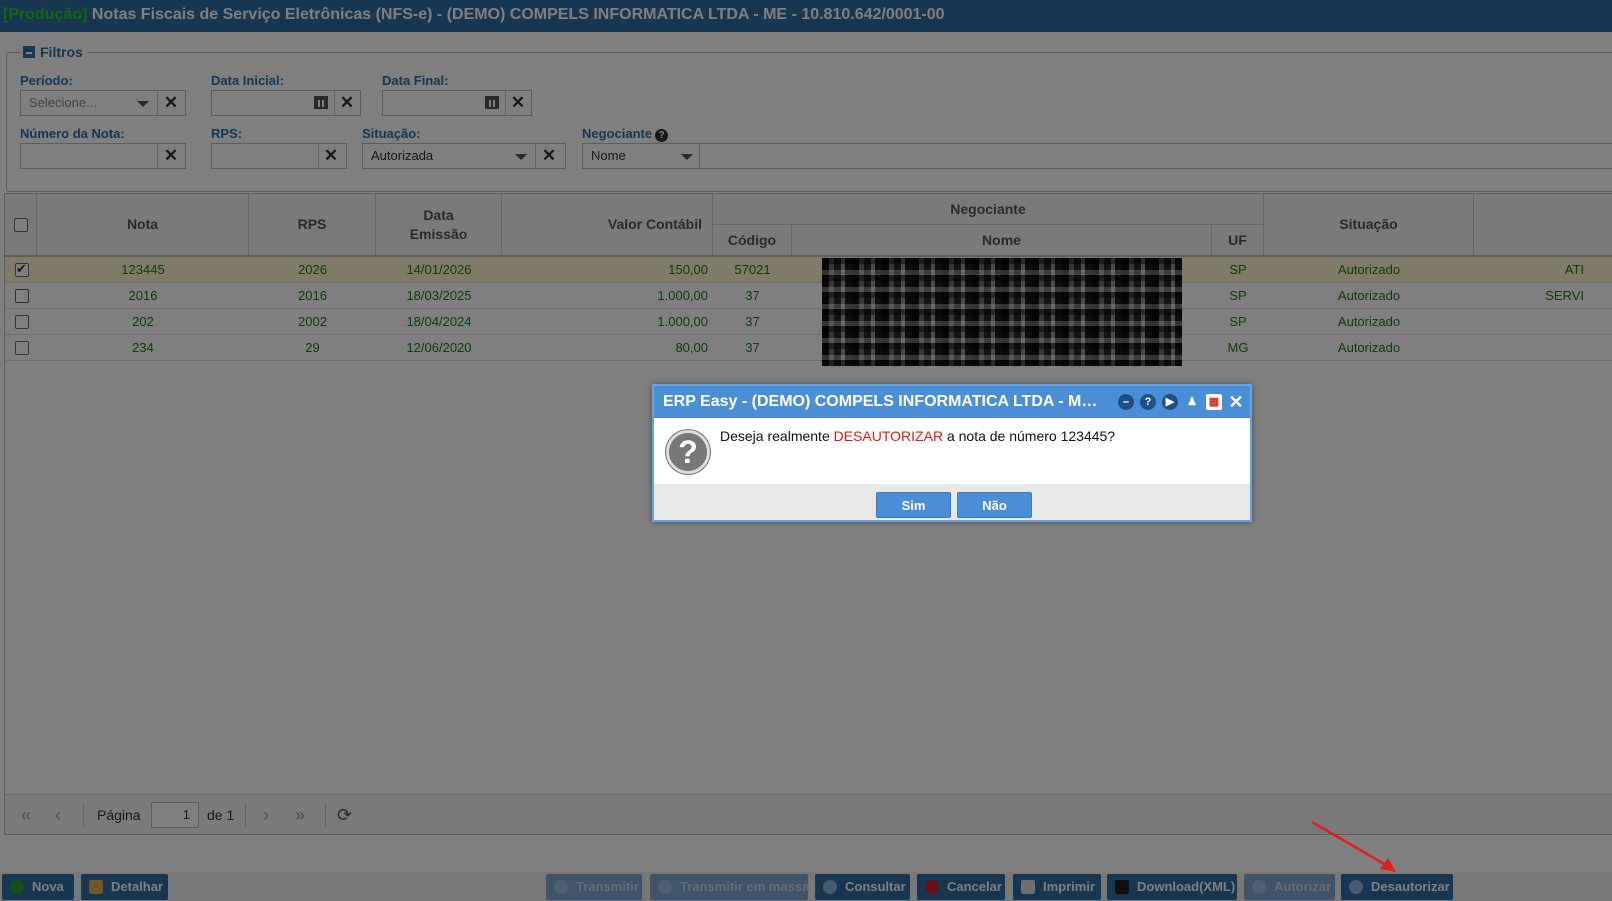 Image resolution: width=1612 pixels, height=901 pixels. What do you see at coordinates (952, 502) in the screenshot?
I see `dialog-footer: Sim Não` at bounding box center [952, 502].